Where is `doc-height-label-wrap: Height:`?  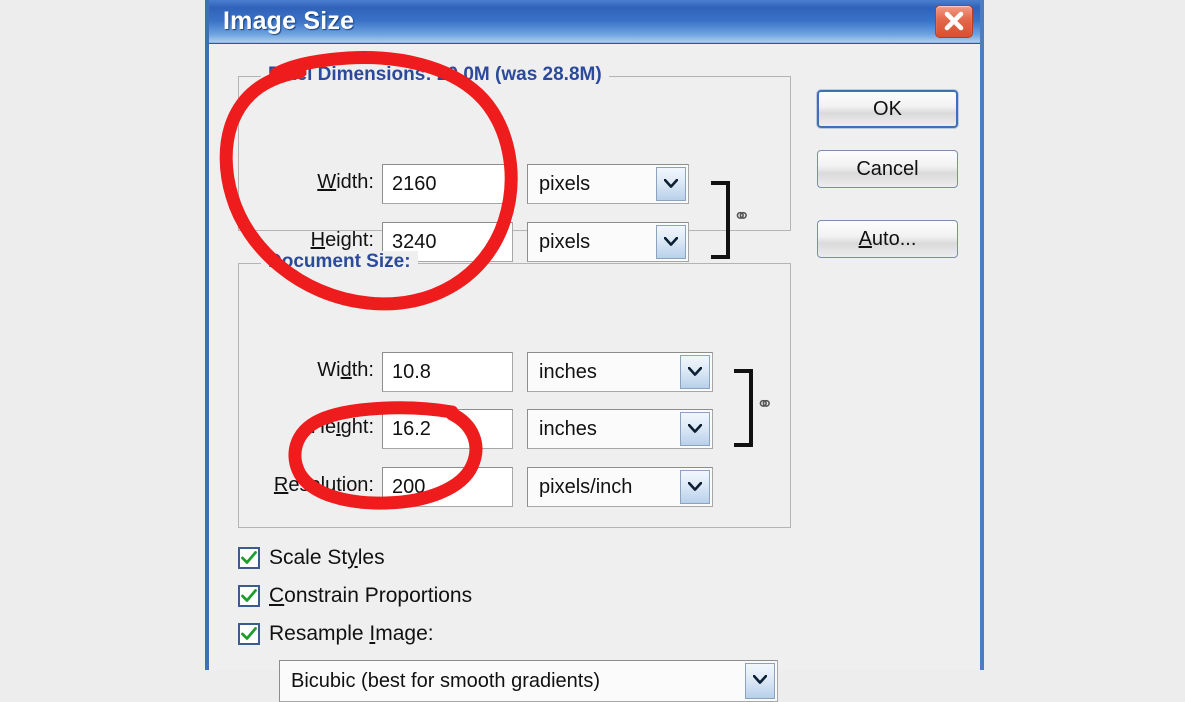 doc-height-label-wrap: Height: is located at coordinates (314, 429).